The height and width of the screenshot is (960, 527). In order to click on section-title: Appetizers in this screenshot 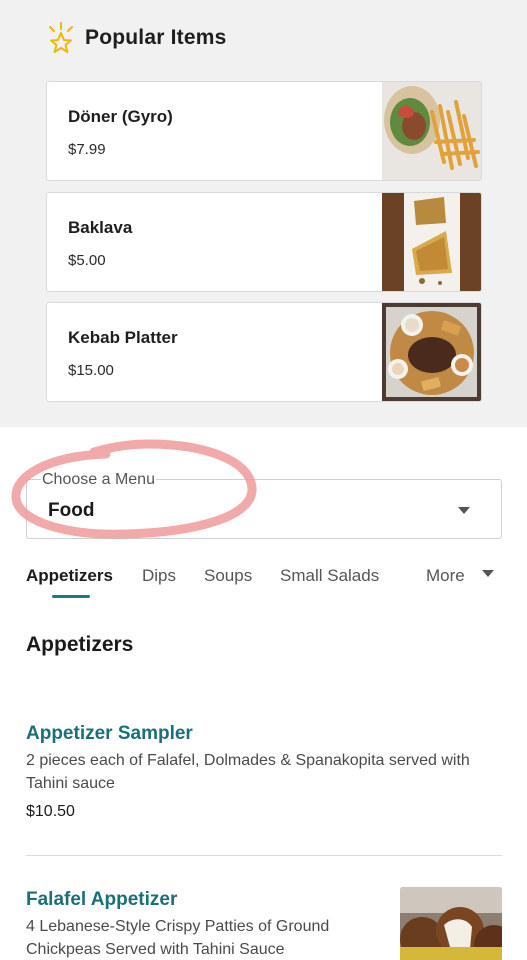, I will do `click(80, 644)`.